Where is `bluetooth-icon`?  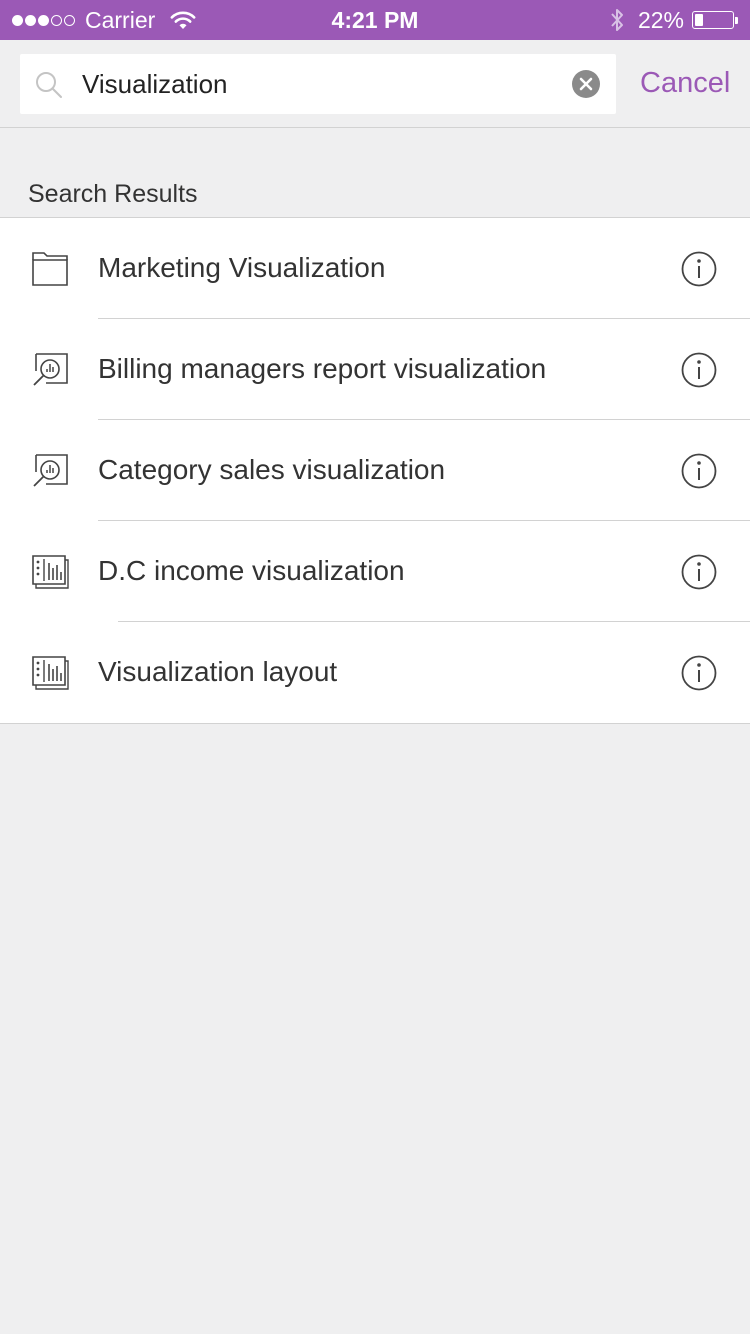 bluetooth-icon is located at coordinates (617, 20).